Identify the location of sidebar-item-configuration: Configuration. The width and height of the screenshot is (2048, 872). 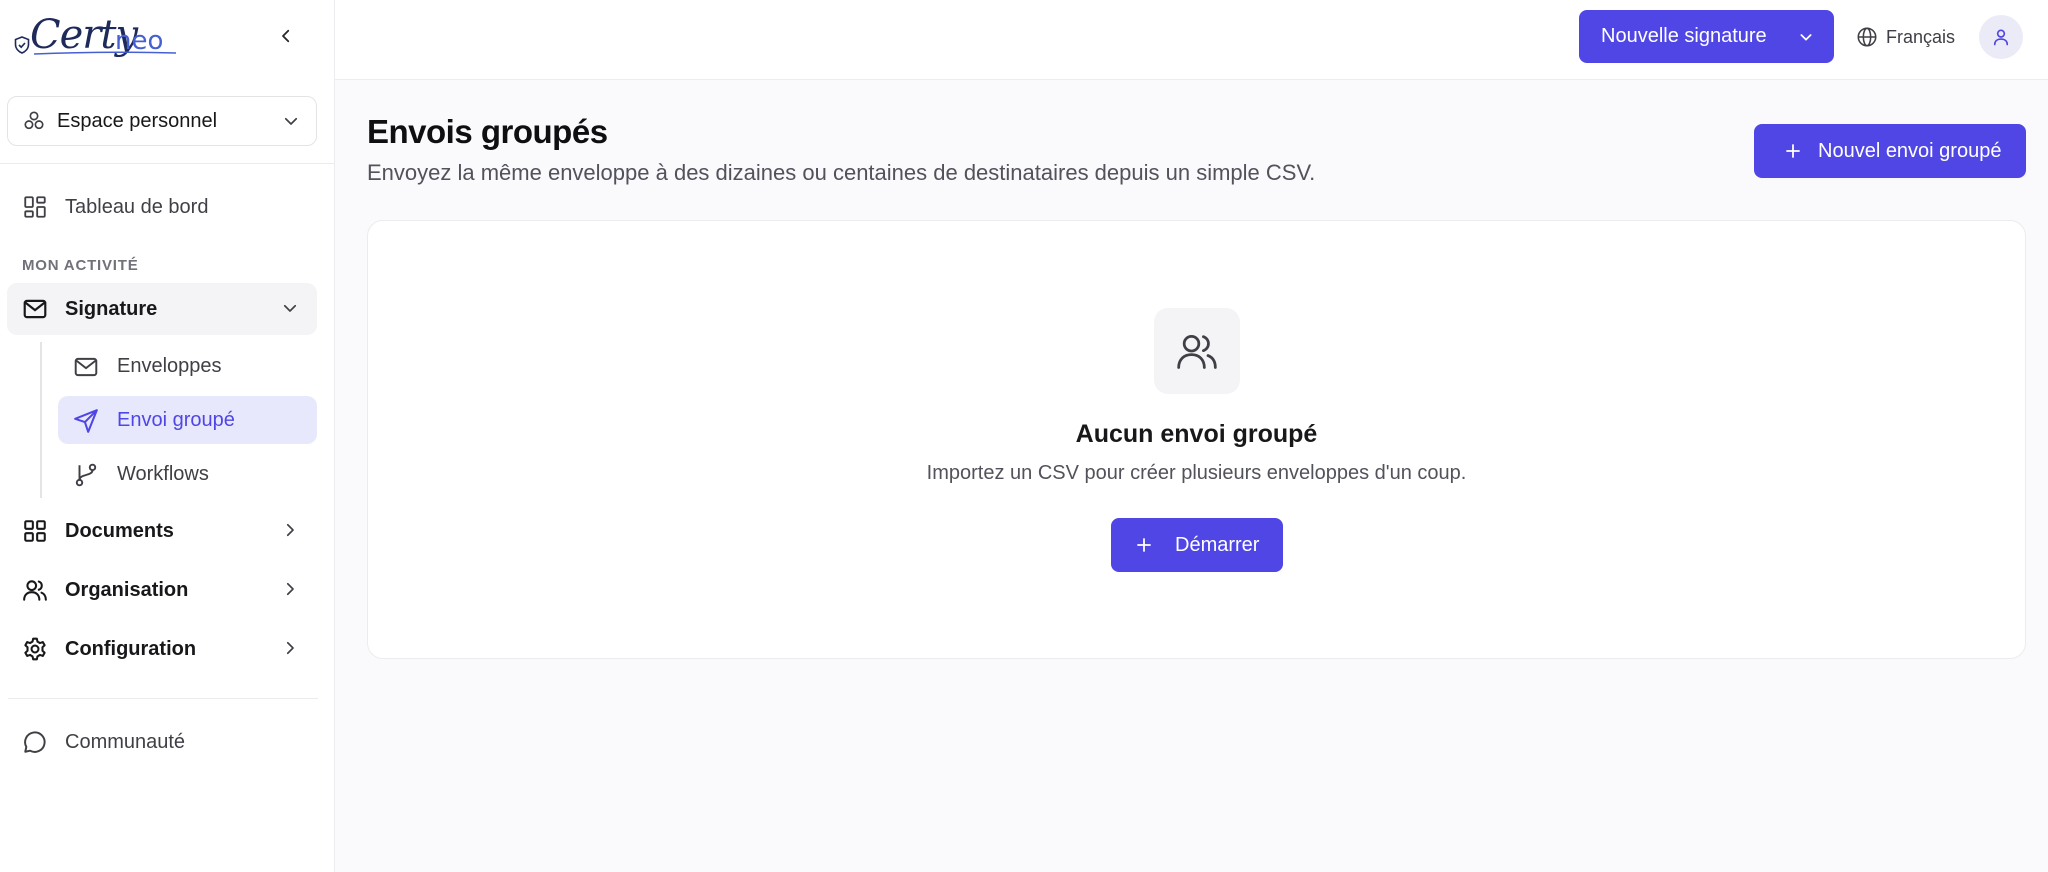
(162, 649).